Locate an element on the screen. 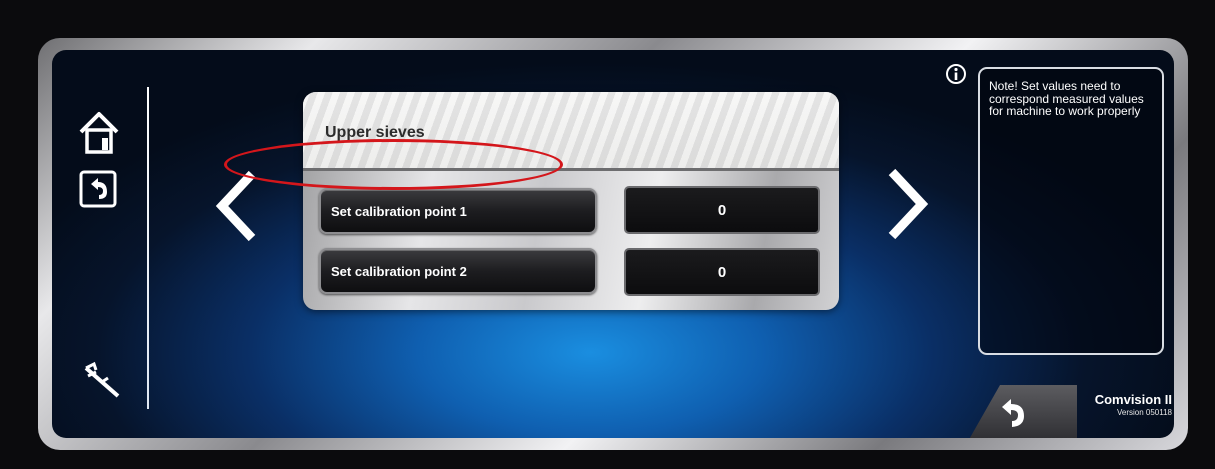 The height and width of the screenshot is (469, 1215). set-calibration-point-1-button: Set calibration point 1 is located at coordinates (458, 211).